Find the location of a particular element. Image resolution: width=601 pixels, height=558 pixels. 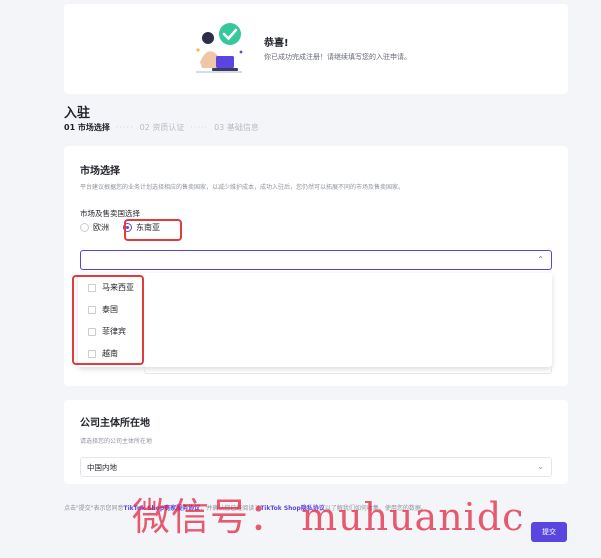

banner-subtitle: 你已成功完成注册！请继续填写您的入驻申请。 is located at coordinates (337, 57).